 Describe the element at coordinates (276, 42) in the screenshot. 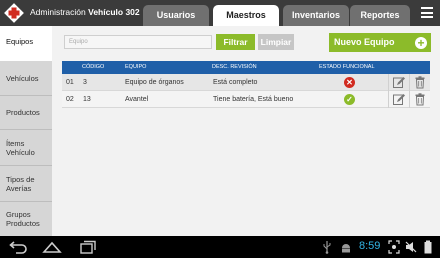

I see `clear-button: Limpiar` at that location.